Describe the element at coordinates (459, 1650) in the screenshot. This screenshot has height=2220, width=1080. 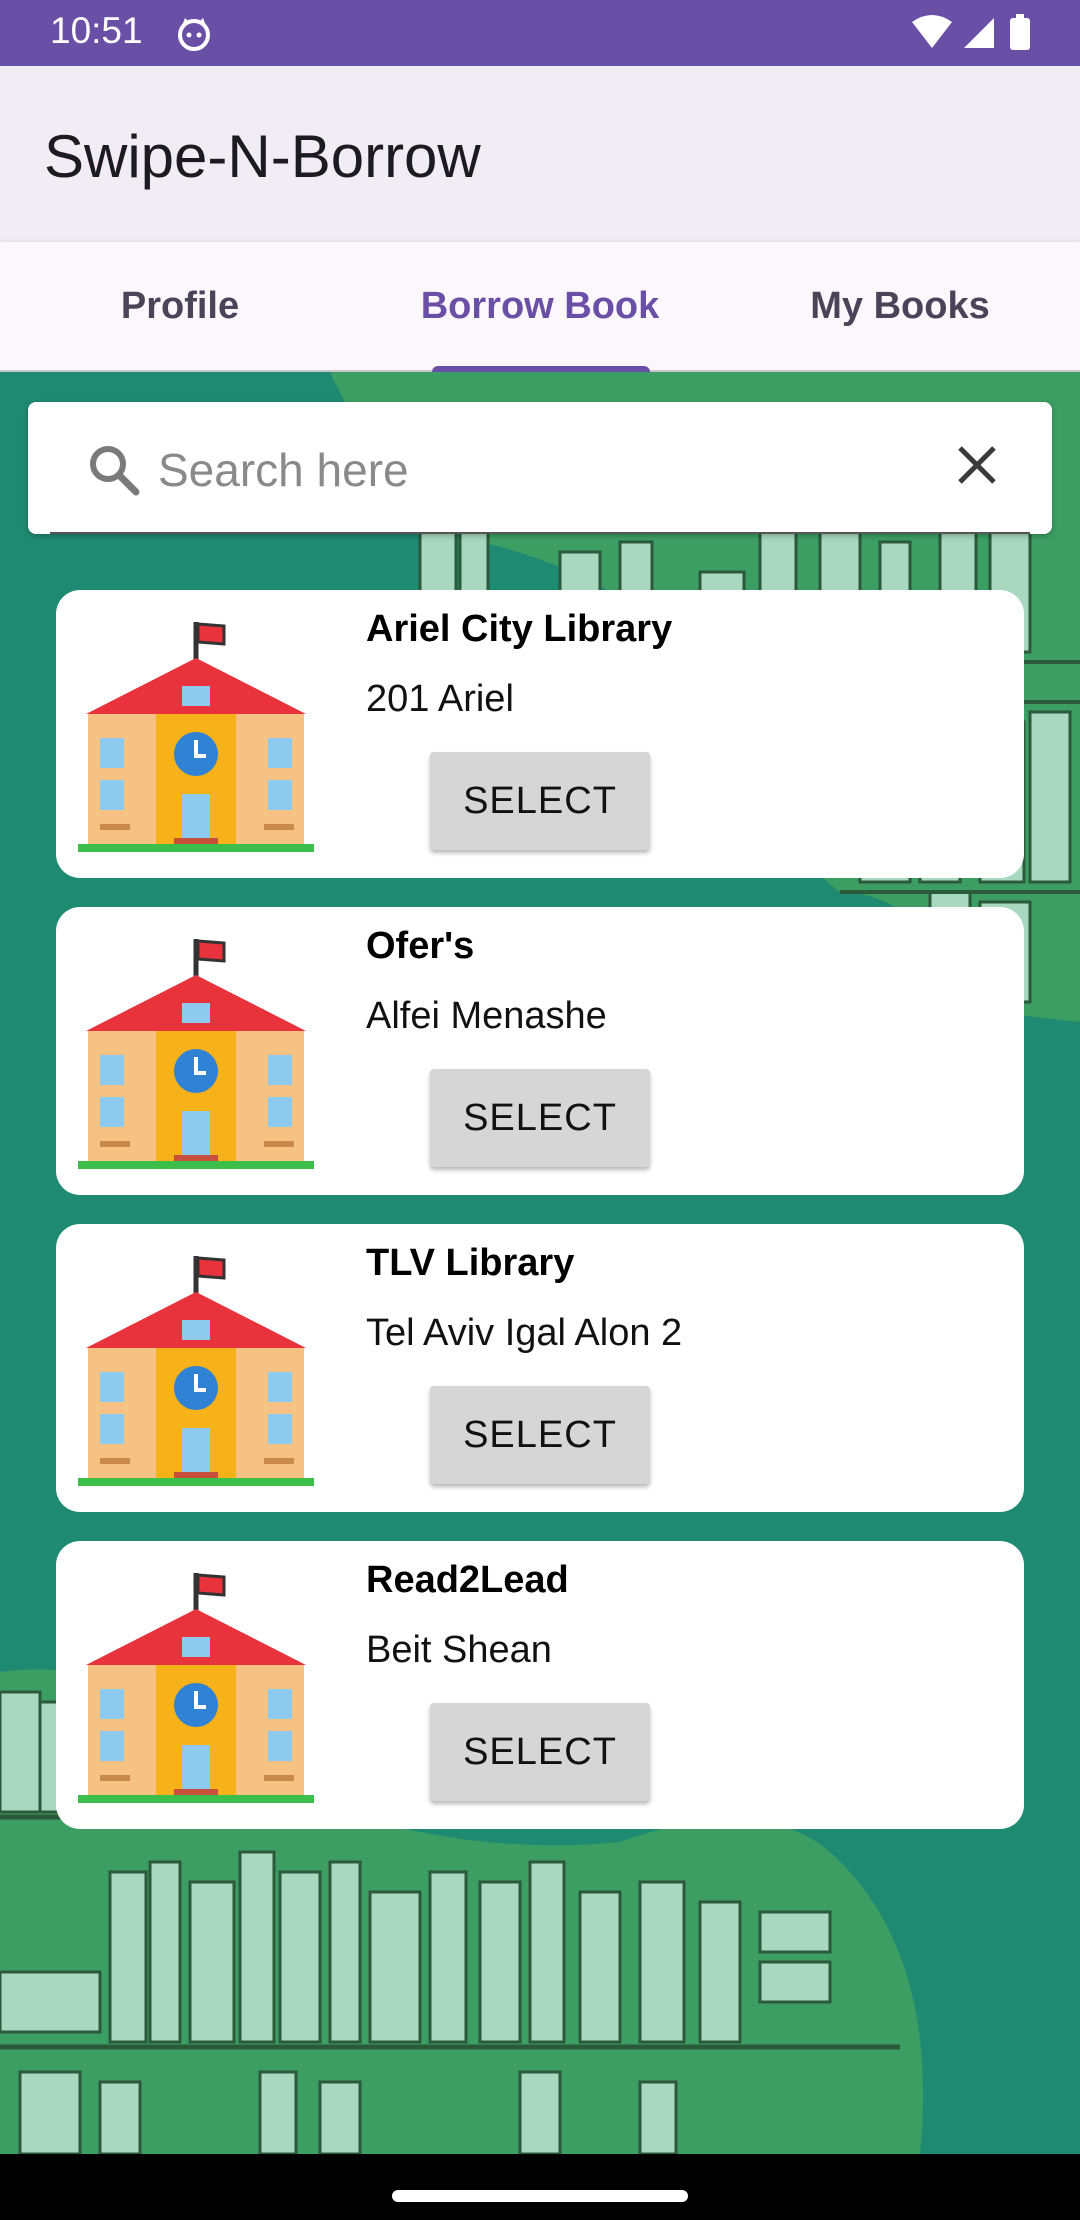
I see `library-address: Beit Shean` at that location.